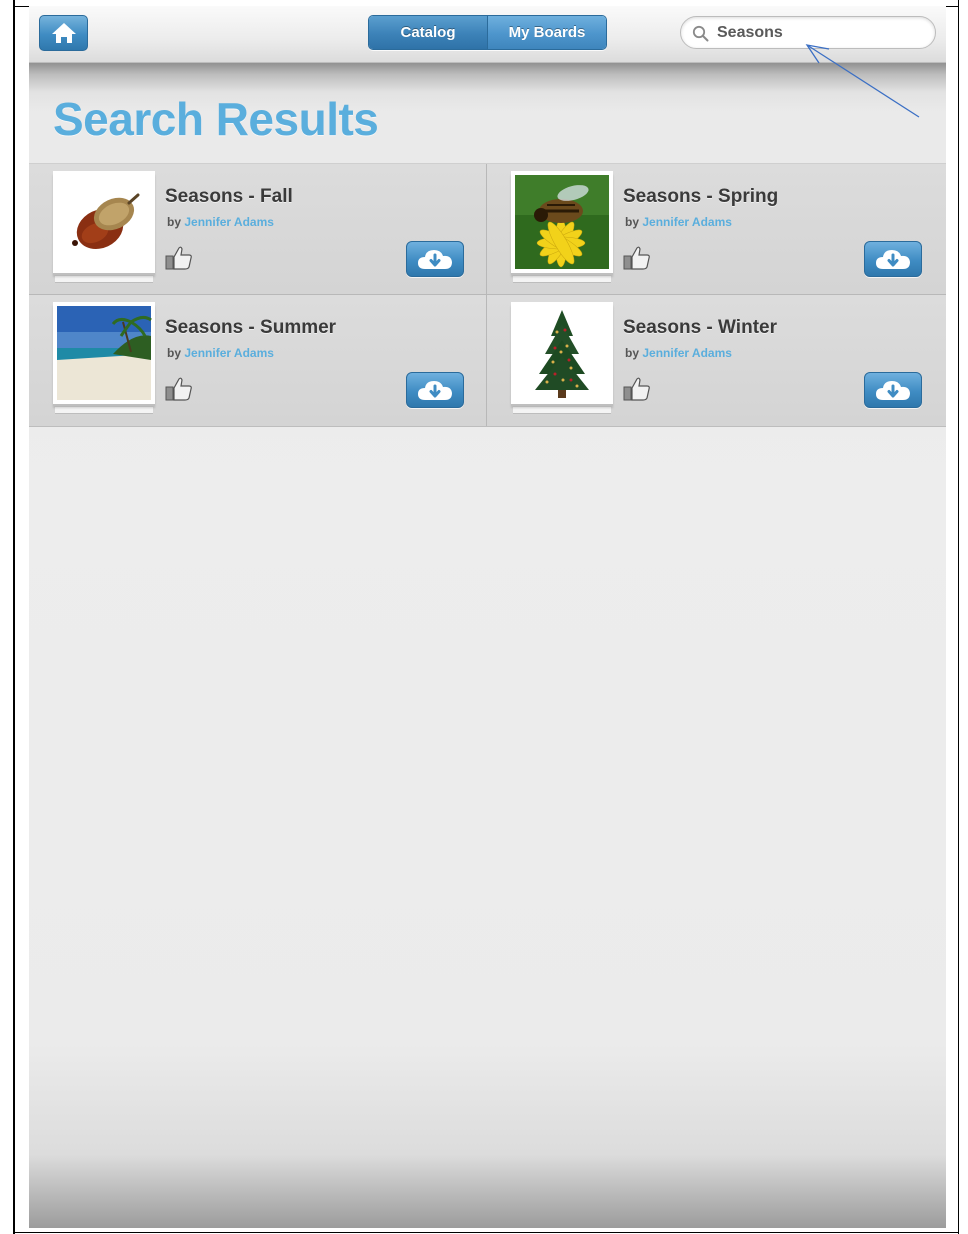 Image resolution: width=968 pixels, height=1234 pixels. Describe the element at coordinates (229, 197) in the screenshot. I see `result-title: Seasons - Fall` at that location.